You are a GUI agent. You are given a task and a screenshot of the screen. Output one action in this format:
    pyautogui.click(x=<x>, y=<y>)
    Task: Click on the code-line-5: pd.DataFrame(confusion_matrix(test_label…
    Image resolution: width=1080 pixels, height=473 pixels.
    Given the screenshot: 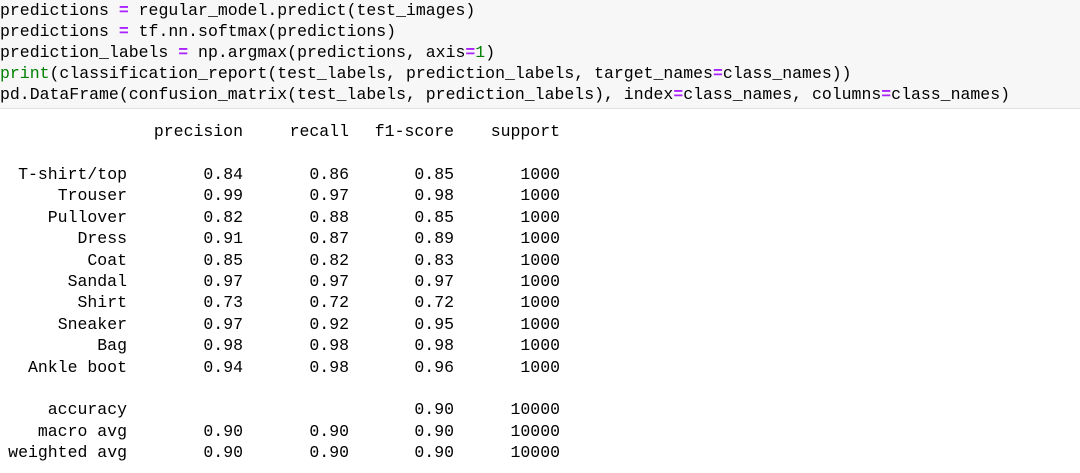 What is the action you would take?
    pyautogui.click(x=505, y=94)
    